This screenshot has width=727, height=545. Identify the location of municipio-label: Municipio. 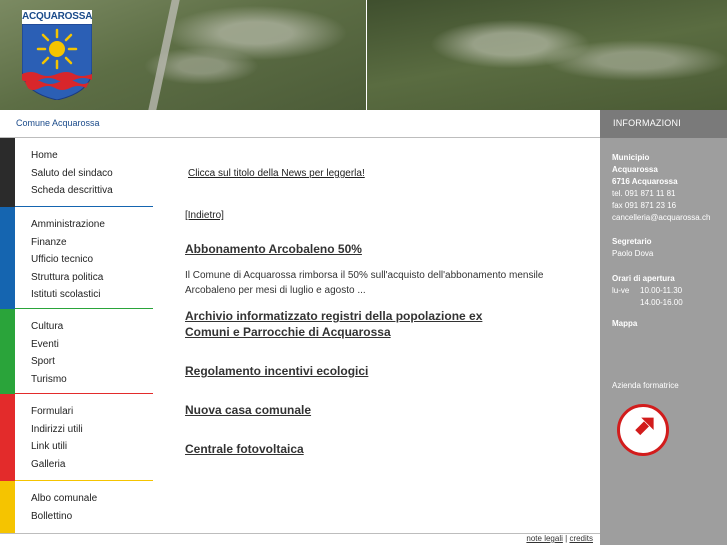
(631, 157).